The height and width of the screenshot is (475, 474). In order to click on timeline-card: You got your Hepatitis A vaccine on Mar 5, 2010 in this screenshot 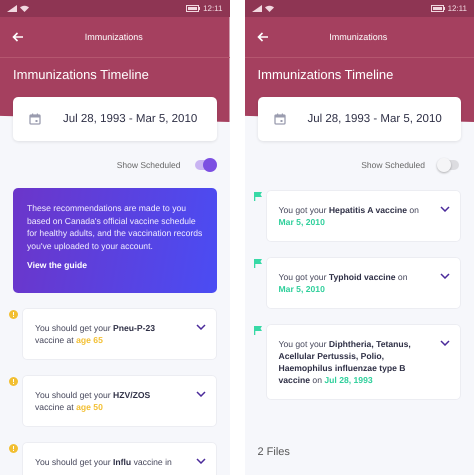, I will do `click(363, 216)`.